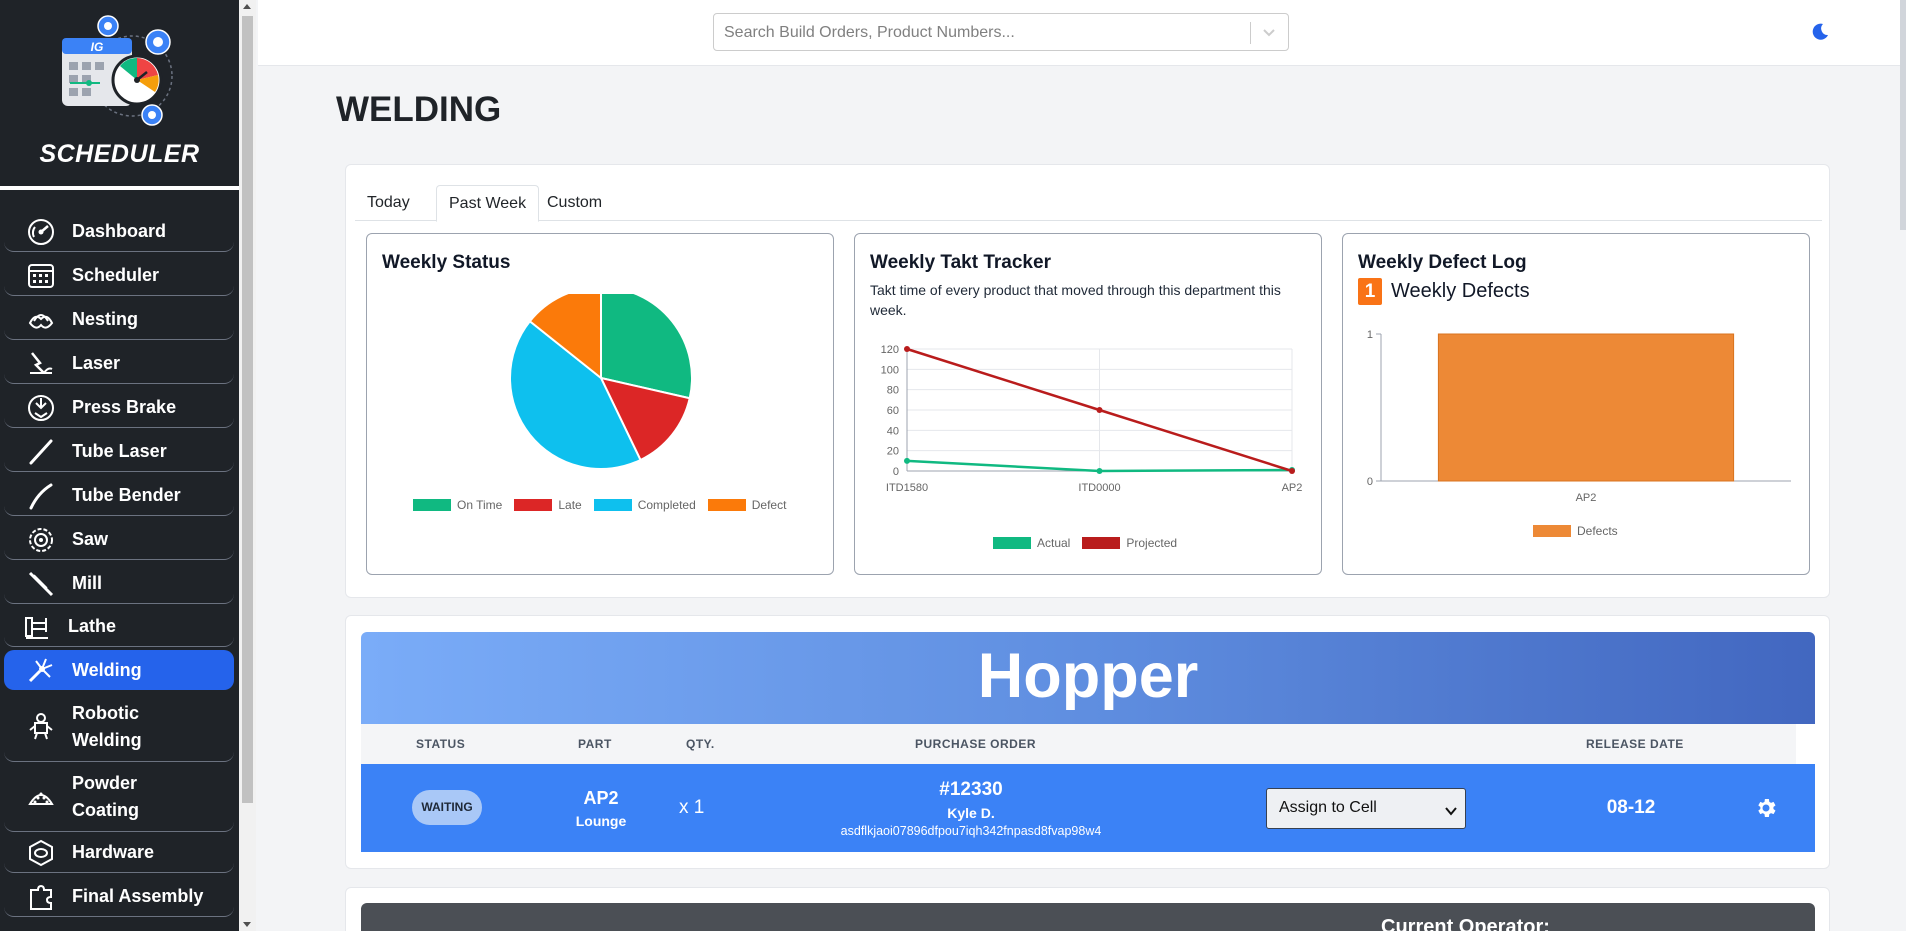 The height and width of the screenshot is (931, 1906). I want to click on takt-line-chart: 0 20 40 60 80 100 120 ITD1580 ITD0000 AP2, so click(1092, 419).